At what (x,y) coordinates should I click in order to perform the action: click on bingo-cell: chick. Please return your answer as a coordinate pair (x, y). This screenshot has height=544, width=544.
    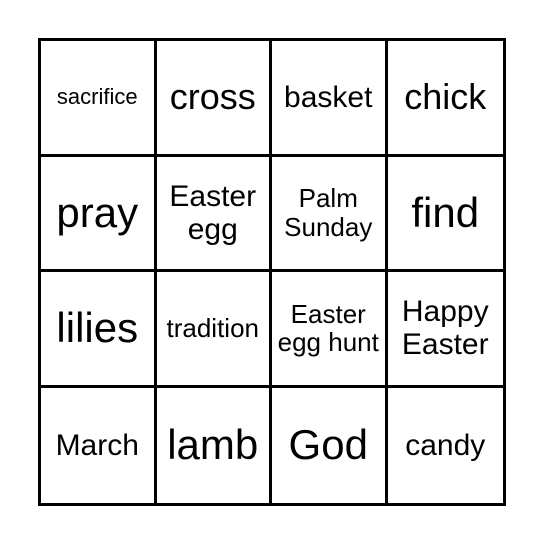
    Looking at the image, I should click on (445, 99).